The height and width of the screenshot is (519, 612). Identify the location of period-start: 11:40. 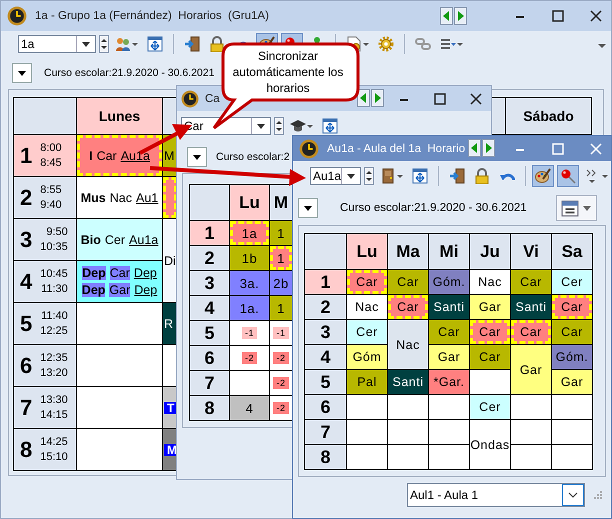
(54, 316).